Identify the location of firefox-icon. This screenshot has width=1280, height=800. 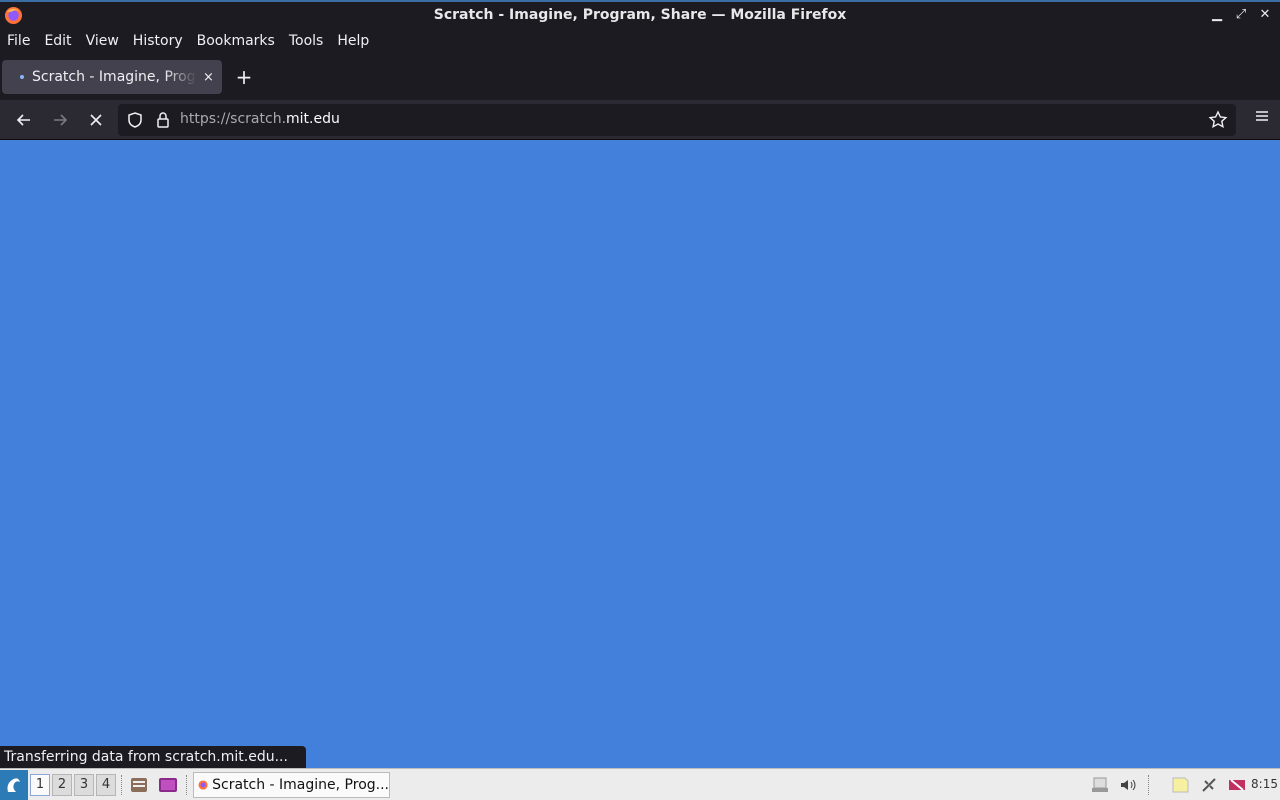
(203, 785).